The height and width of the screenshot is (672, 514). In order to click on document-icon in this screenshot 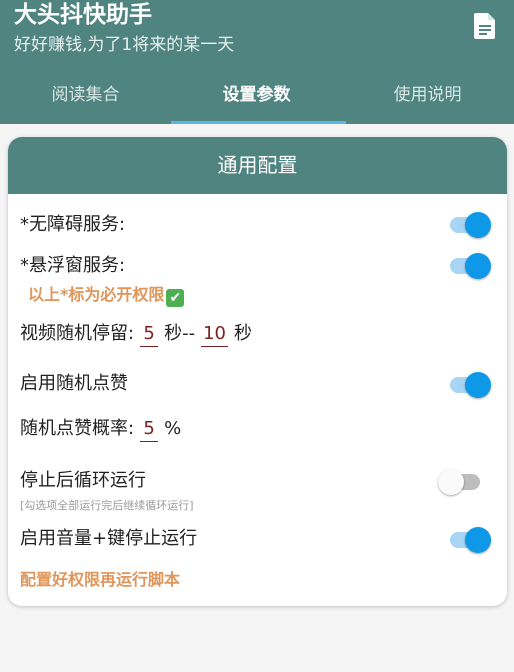, I will do `click(485, 26)`.